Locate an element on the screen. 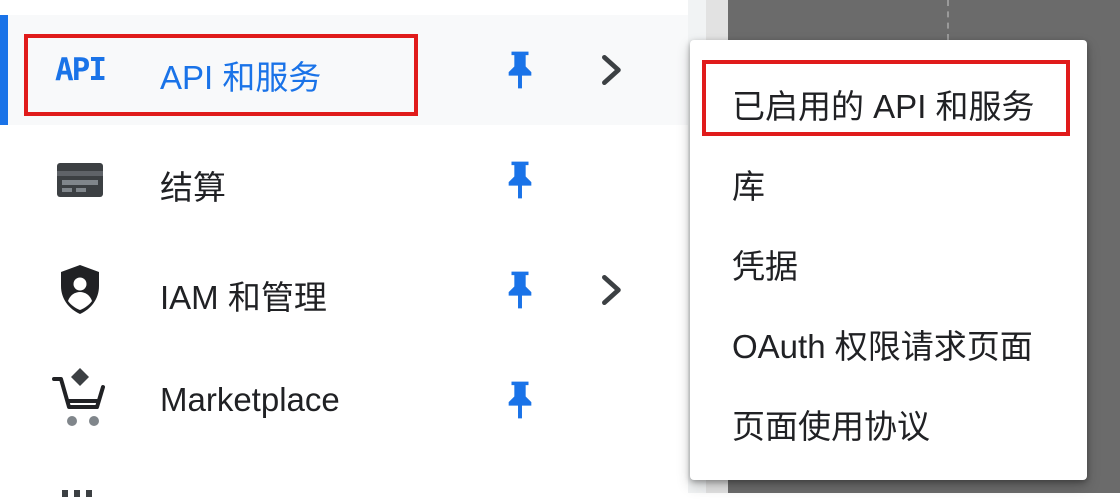 Image resolution: width=1120 pixels, height=502 pixels. nav-item-marketplace: Marketplace is located at coordinates (344, 400).